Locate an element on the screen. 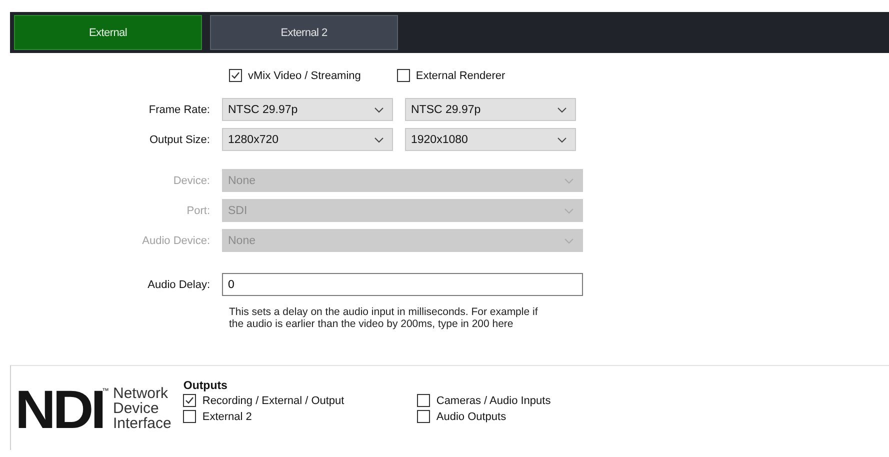  section-title: Outputs is located at coordinates (205, 386).